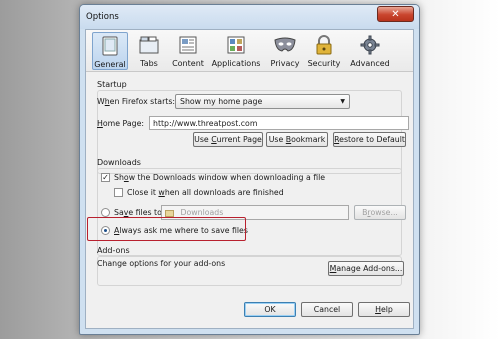  Describe the element at coordinates (166, 229) in the screenshot. I see `highlight-annotation-box` at that location.